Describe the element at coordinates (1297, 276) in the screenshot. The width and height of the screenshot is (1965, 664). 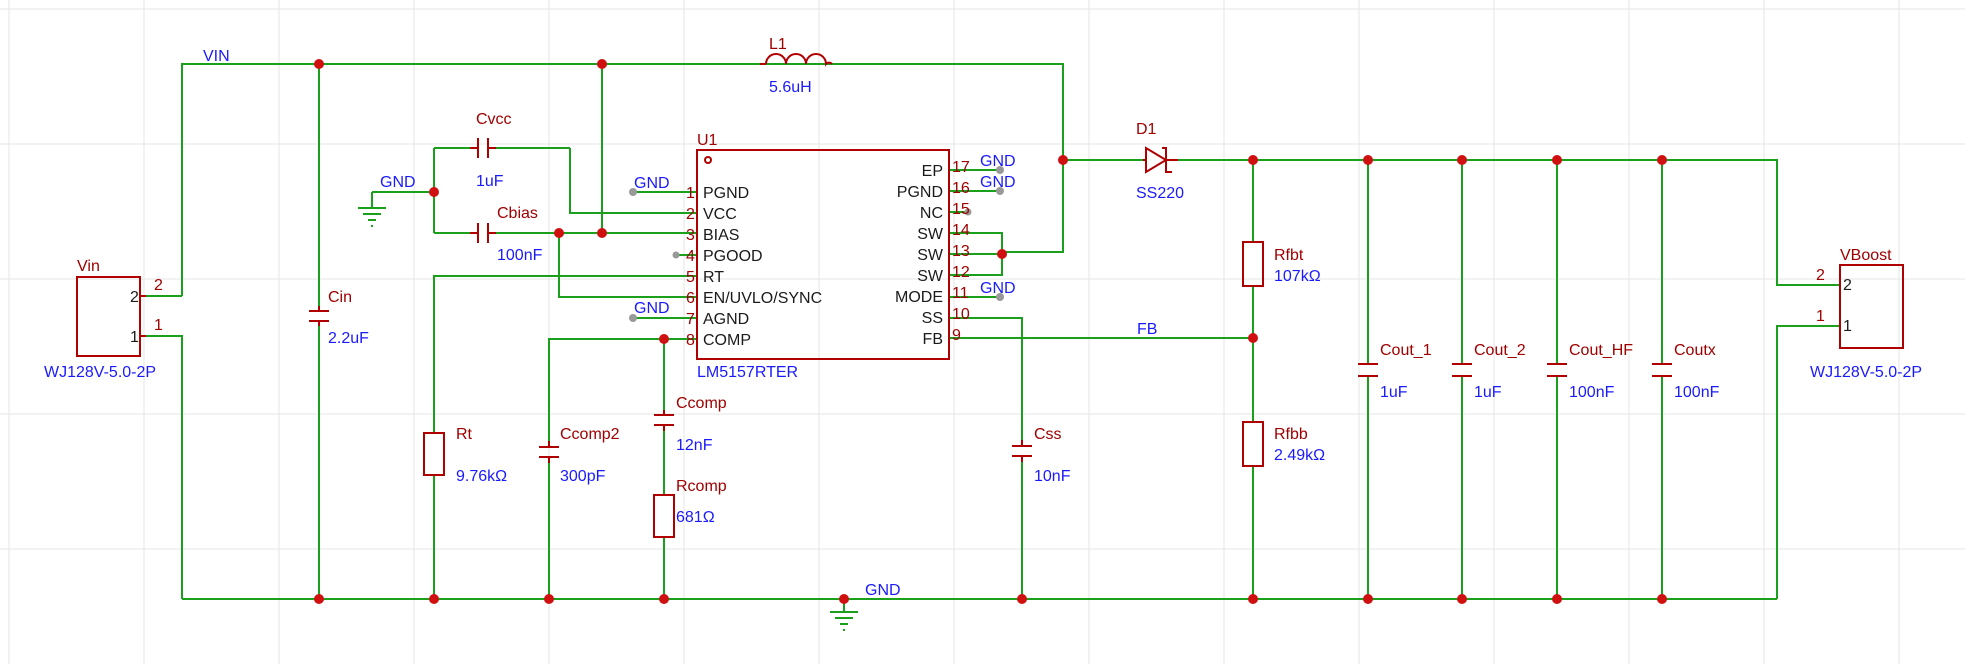
I see `resistor-rfbt-value: 107kΩ` at that location.